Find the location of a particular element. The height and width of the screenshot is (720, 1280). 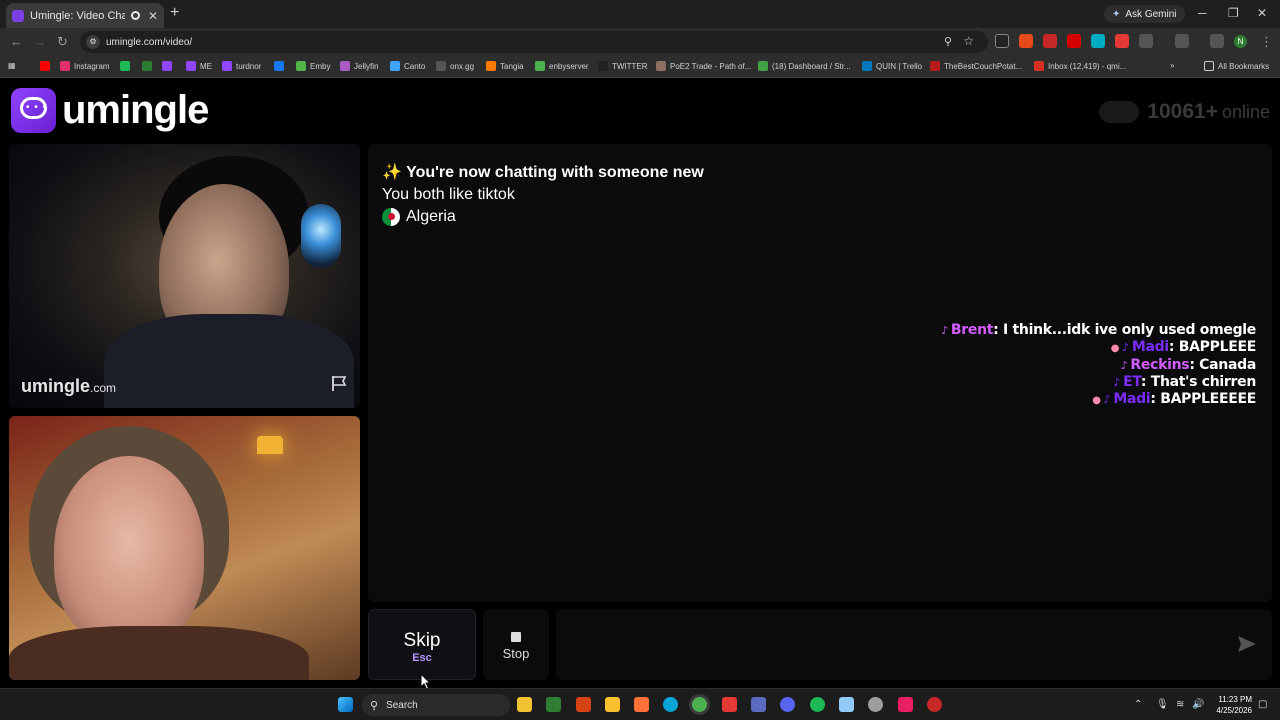

bookmark-item: TWITTER is located at coordinates (623, 66).